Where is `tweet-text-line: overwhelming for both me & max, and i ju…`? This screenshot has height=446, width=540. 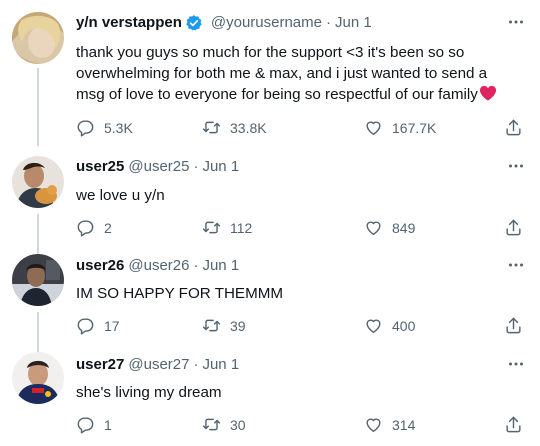 tweet-text-line: overwhelming for both me & max, and i ju… is located at coordinates (282, 73).